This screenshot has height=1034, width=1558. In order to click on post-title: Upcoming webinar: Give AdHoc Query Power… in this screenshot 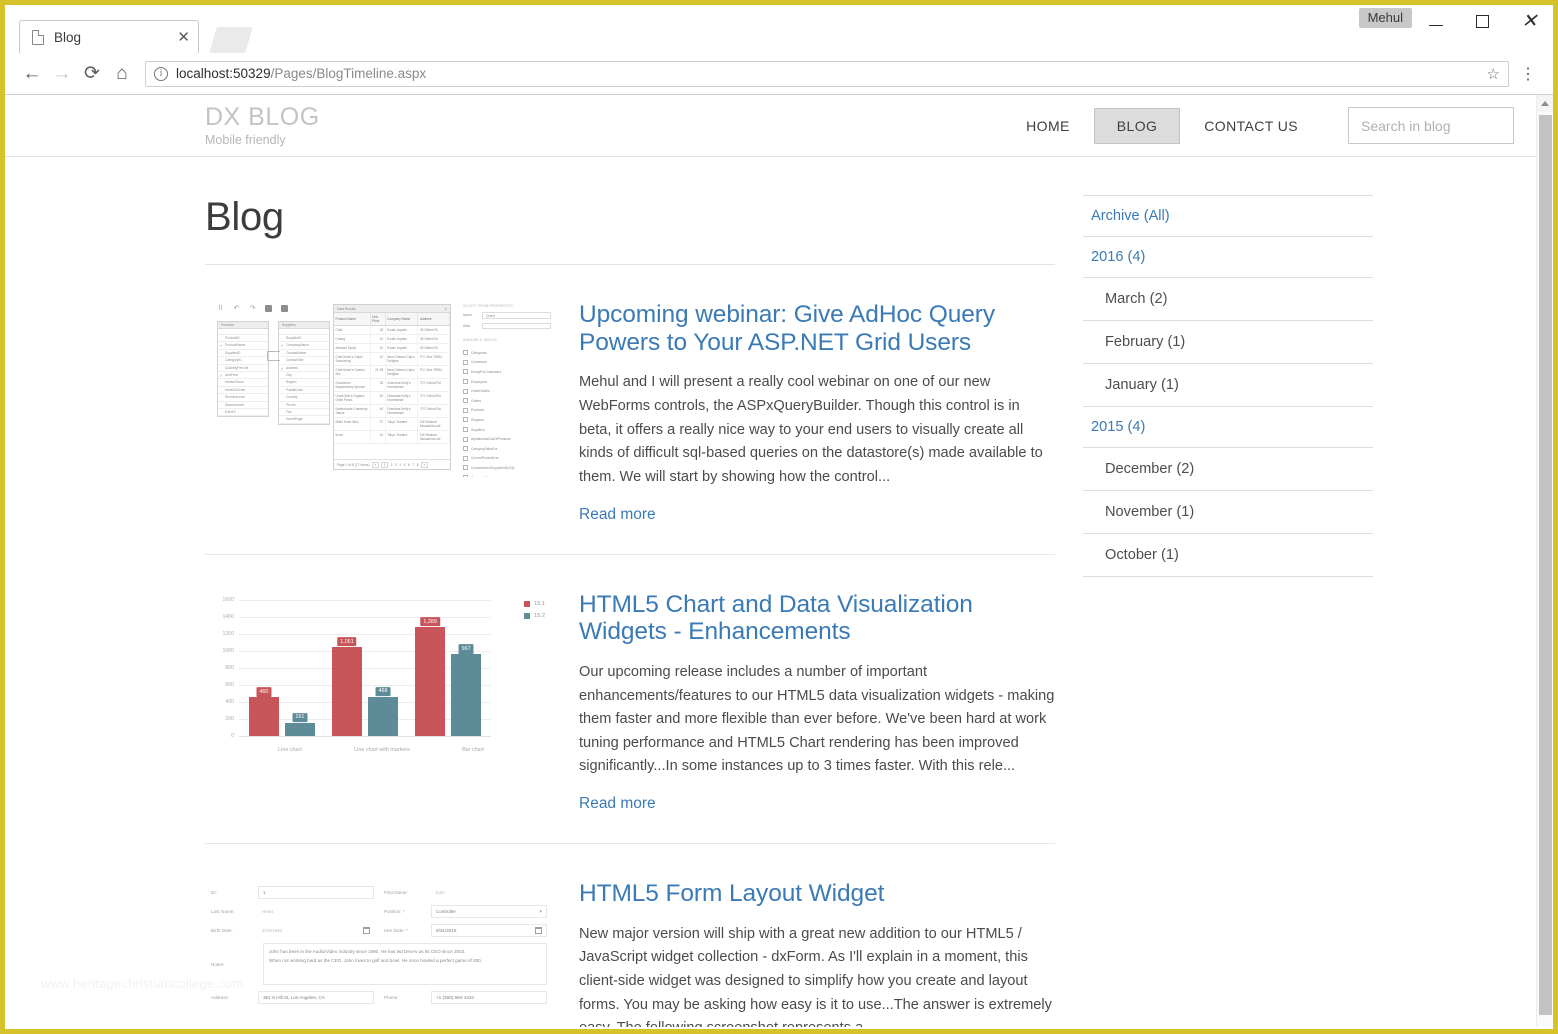, I will do `click(817, 328)`.